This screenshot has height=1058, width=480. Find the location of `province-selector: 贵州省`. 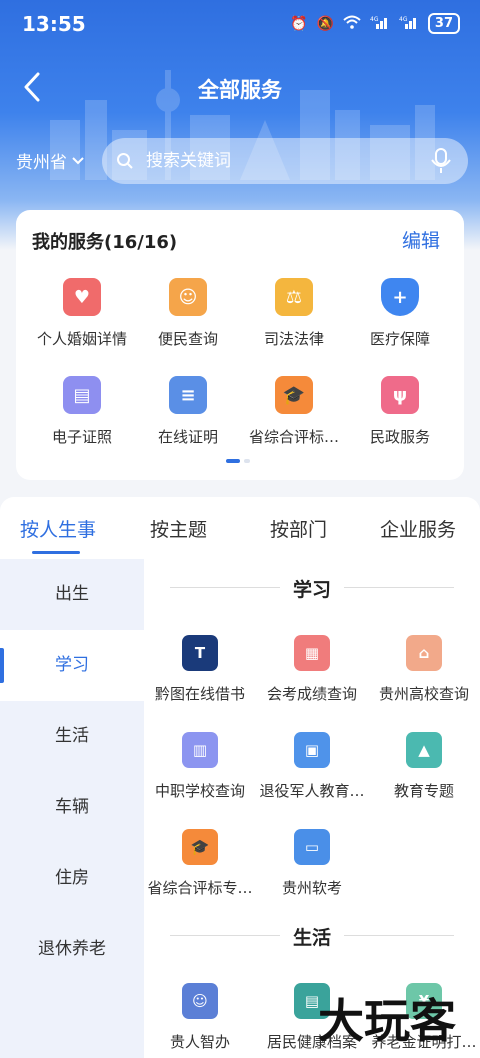

province-selector: 贵州省 is located at coordinates (50, 160).